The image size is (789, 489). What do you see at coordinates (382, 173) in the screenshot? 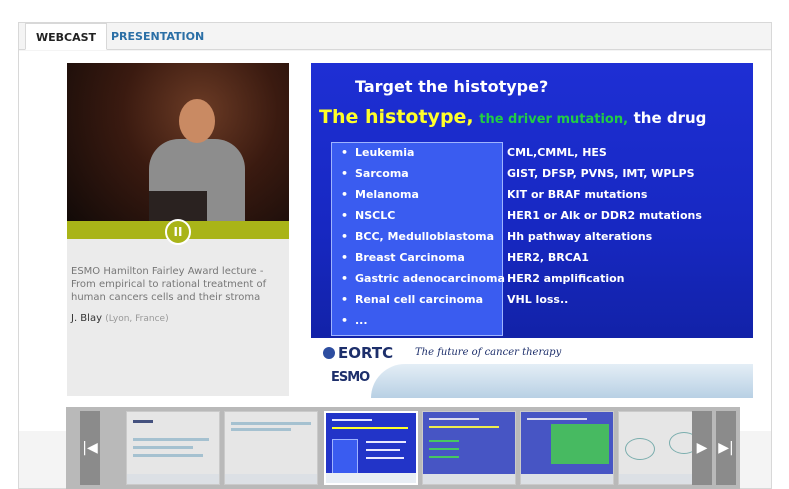
I see `disease-label: Sarcoma` at bounding box center [382, 173].